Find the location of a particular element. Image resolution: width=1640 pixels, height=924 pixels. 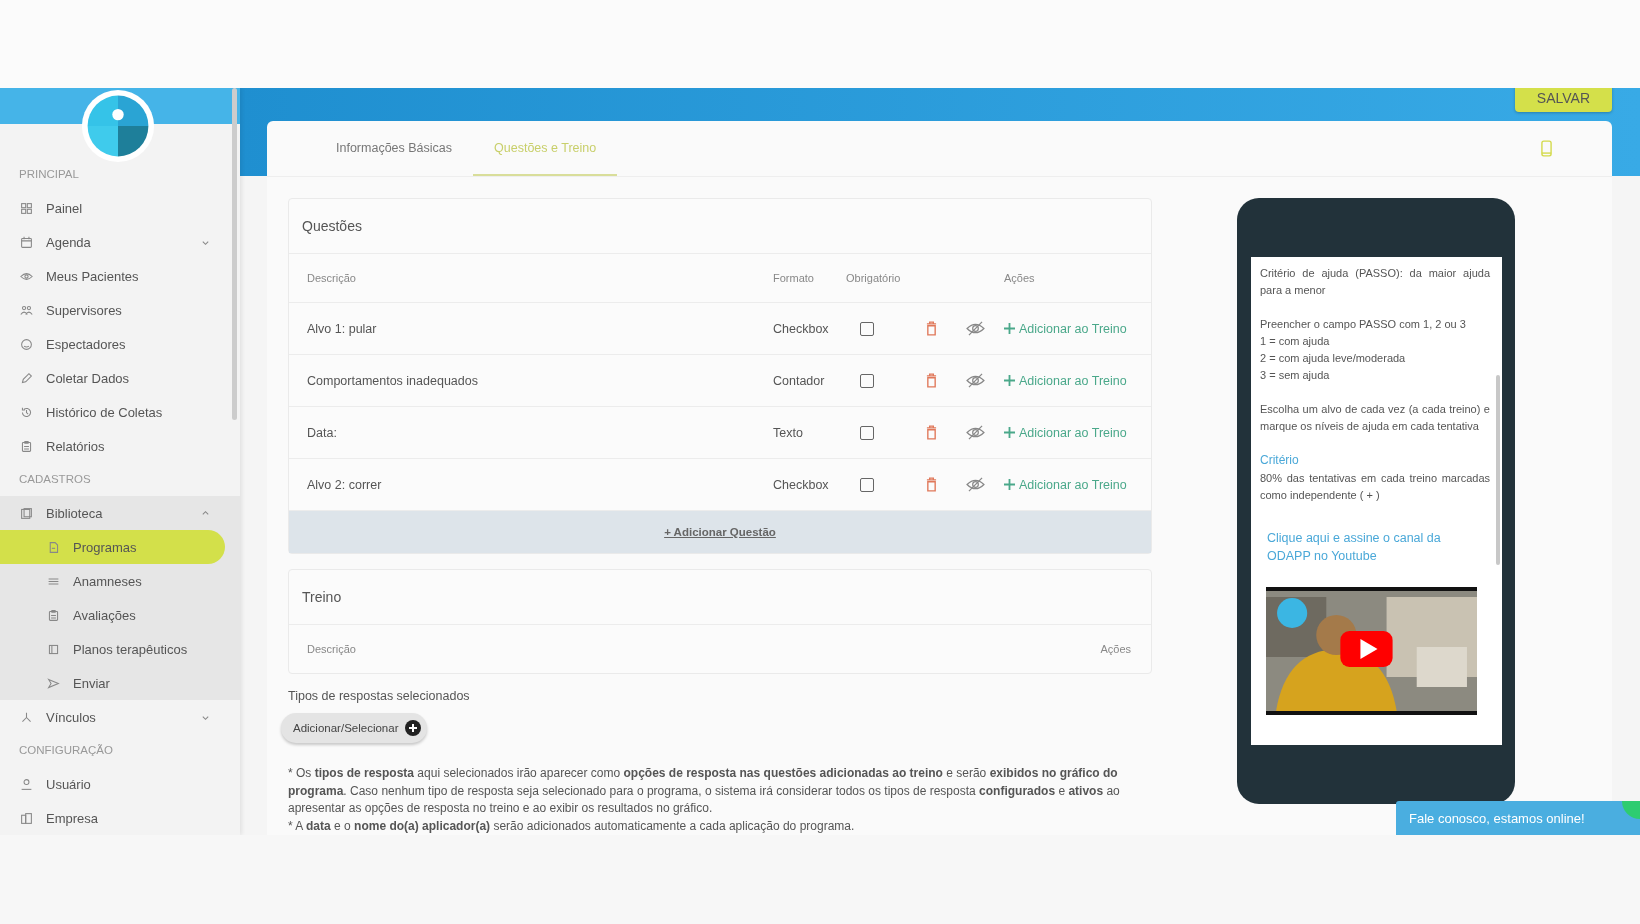

nav-item: Avaliações is located at coordinates (112, 615).